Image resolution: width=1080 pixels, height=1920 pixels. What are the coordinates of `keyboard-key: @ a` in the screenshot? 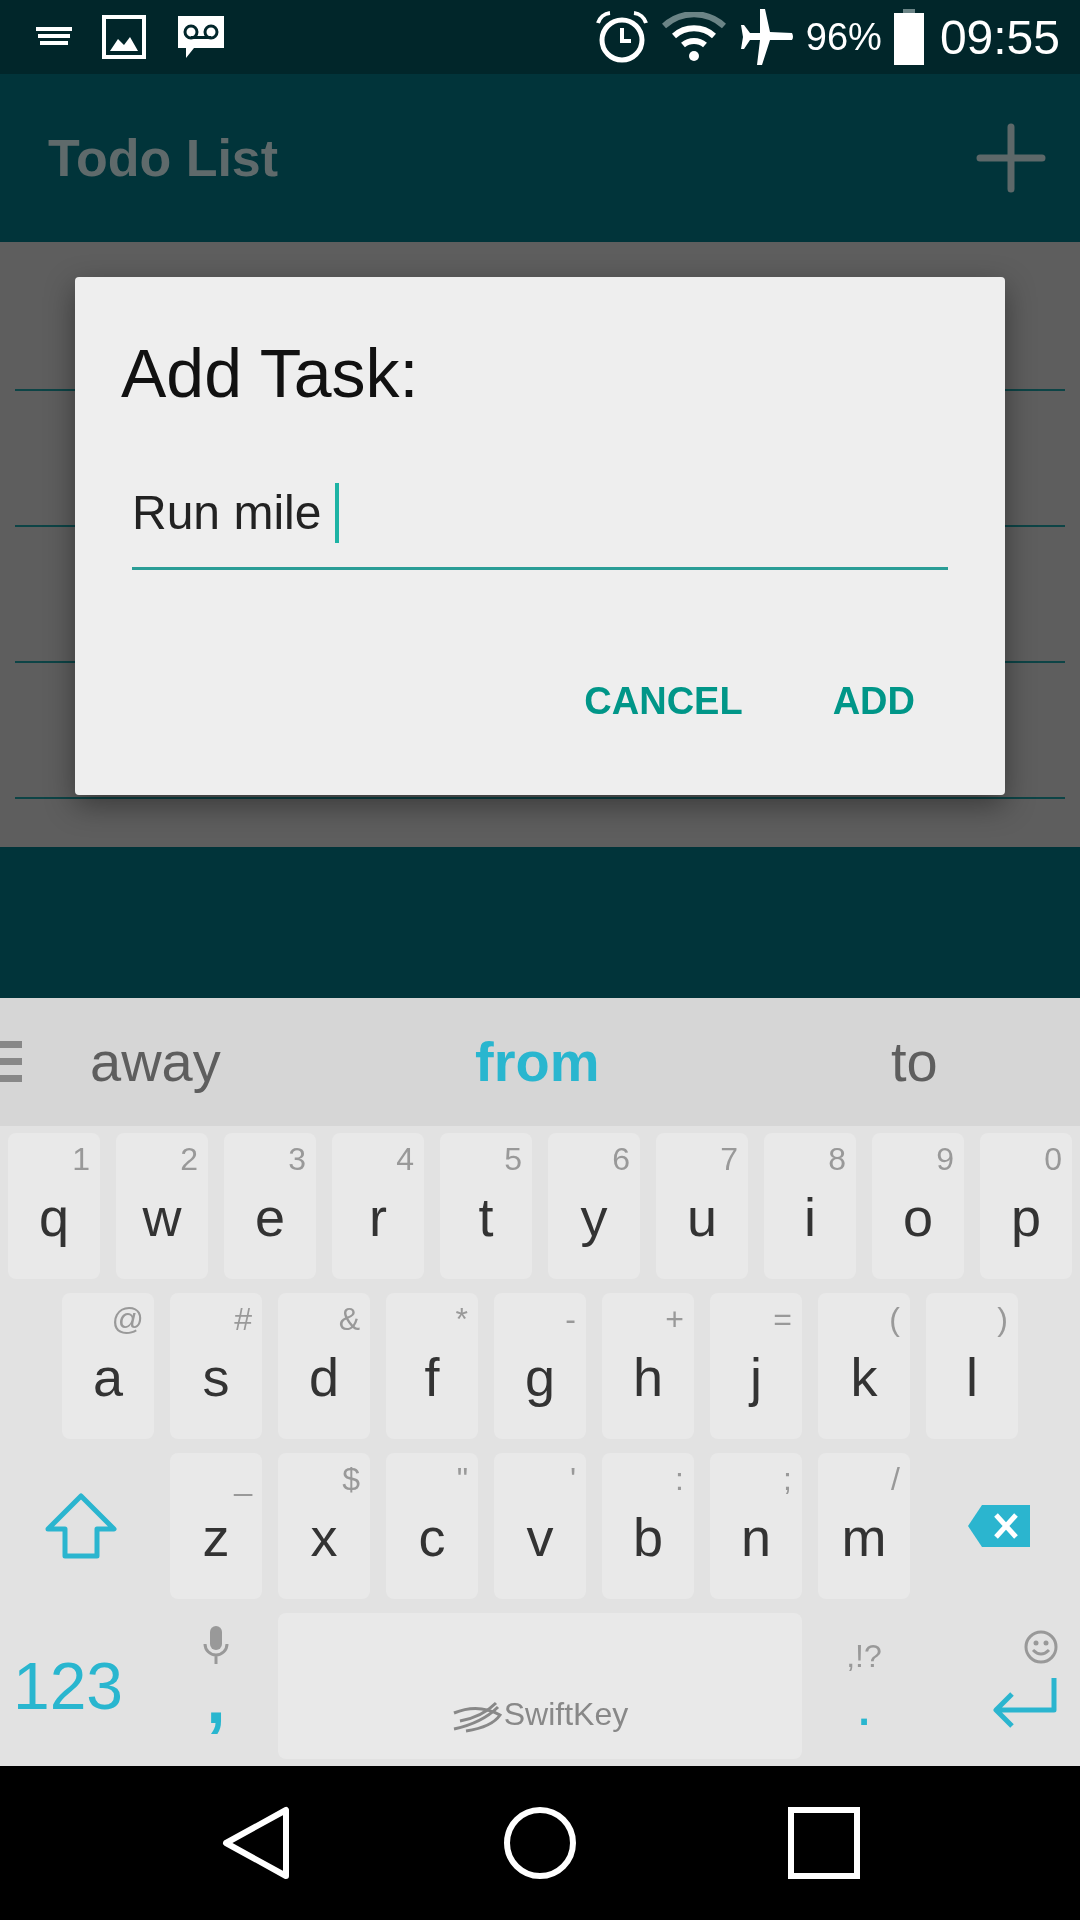 It's located at (108, 1366).